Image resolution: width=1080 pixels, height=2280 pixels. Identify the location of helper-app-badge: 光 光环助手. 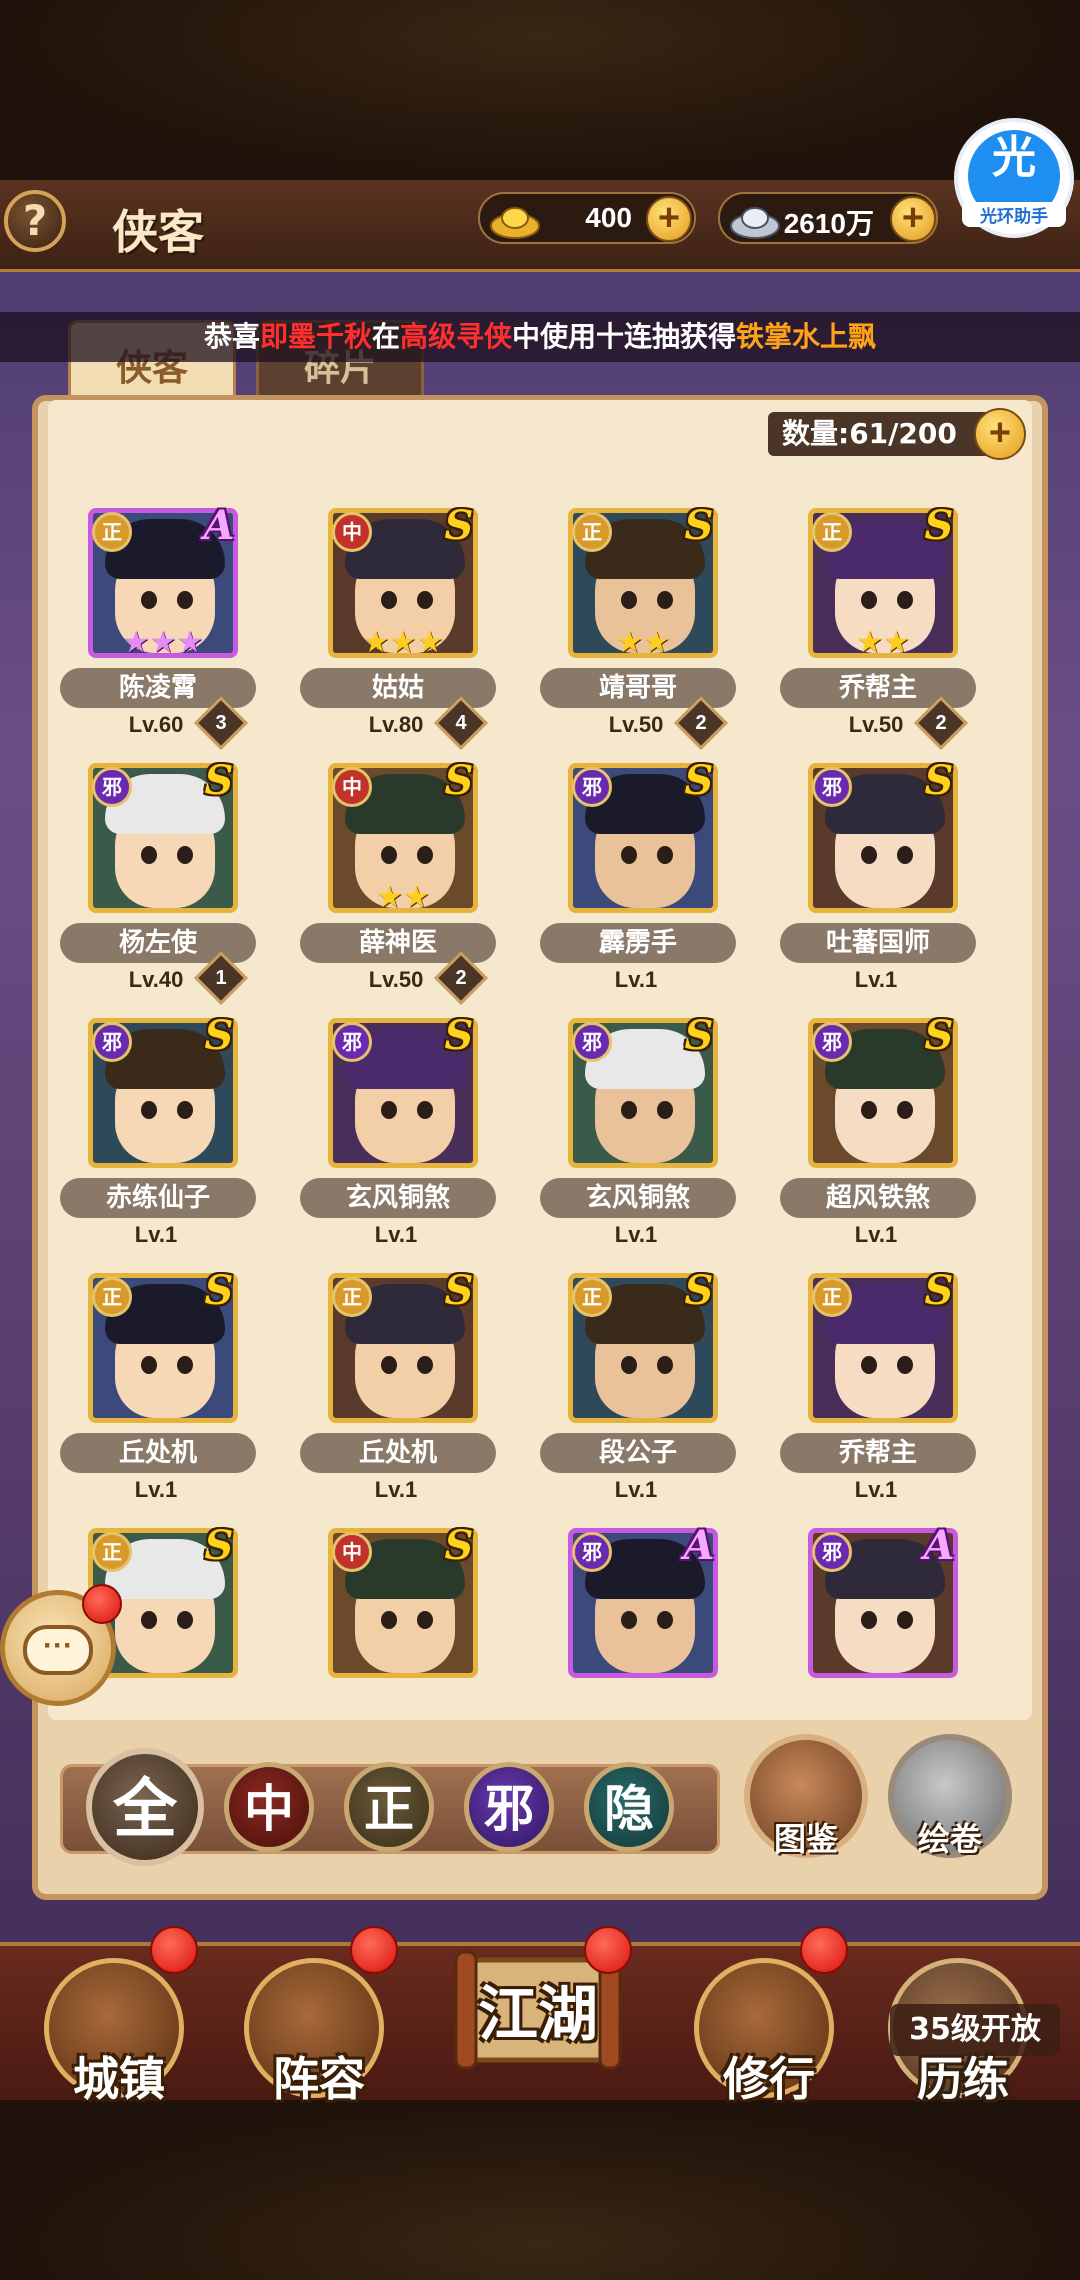
(1014, 178).